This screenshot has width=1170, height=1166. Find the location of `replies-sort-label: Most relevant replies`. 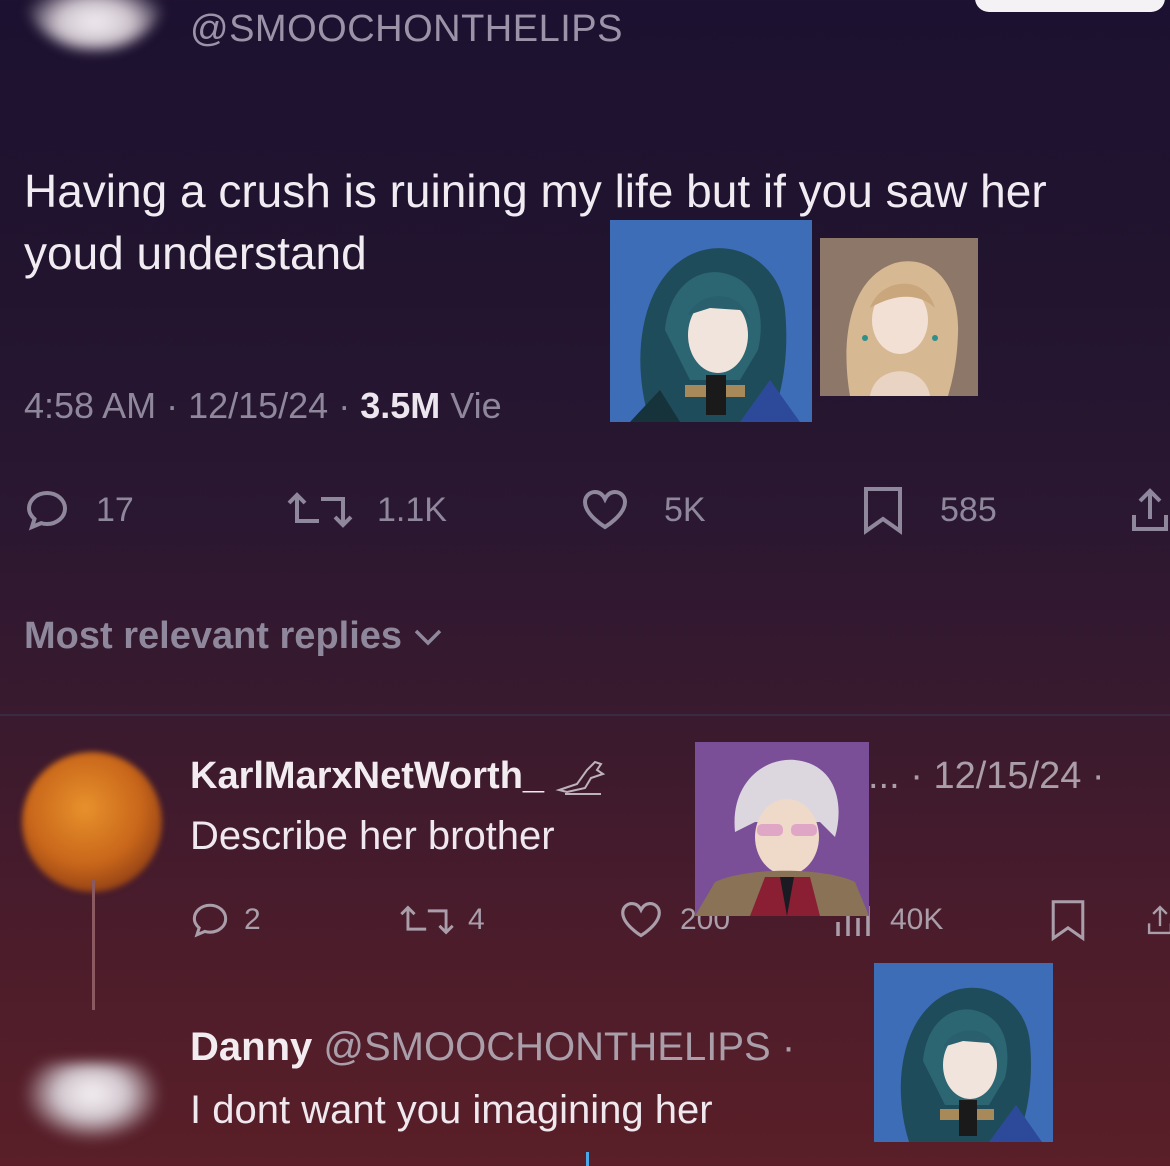

replies-sort-label: Most relevant replies is located at coordinates (213, 636).